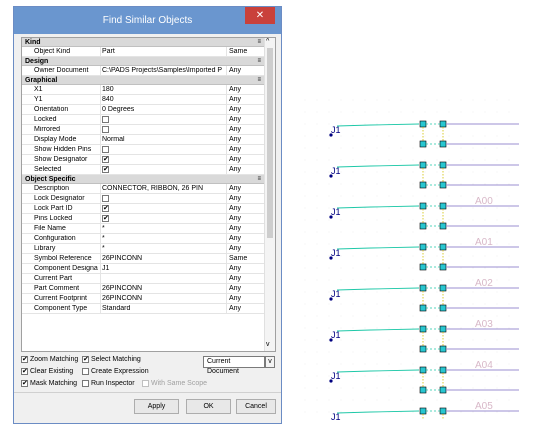  I want to click on scroll-down-icon: v, so click(268, 344).